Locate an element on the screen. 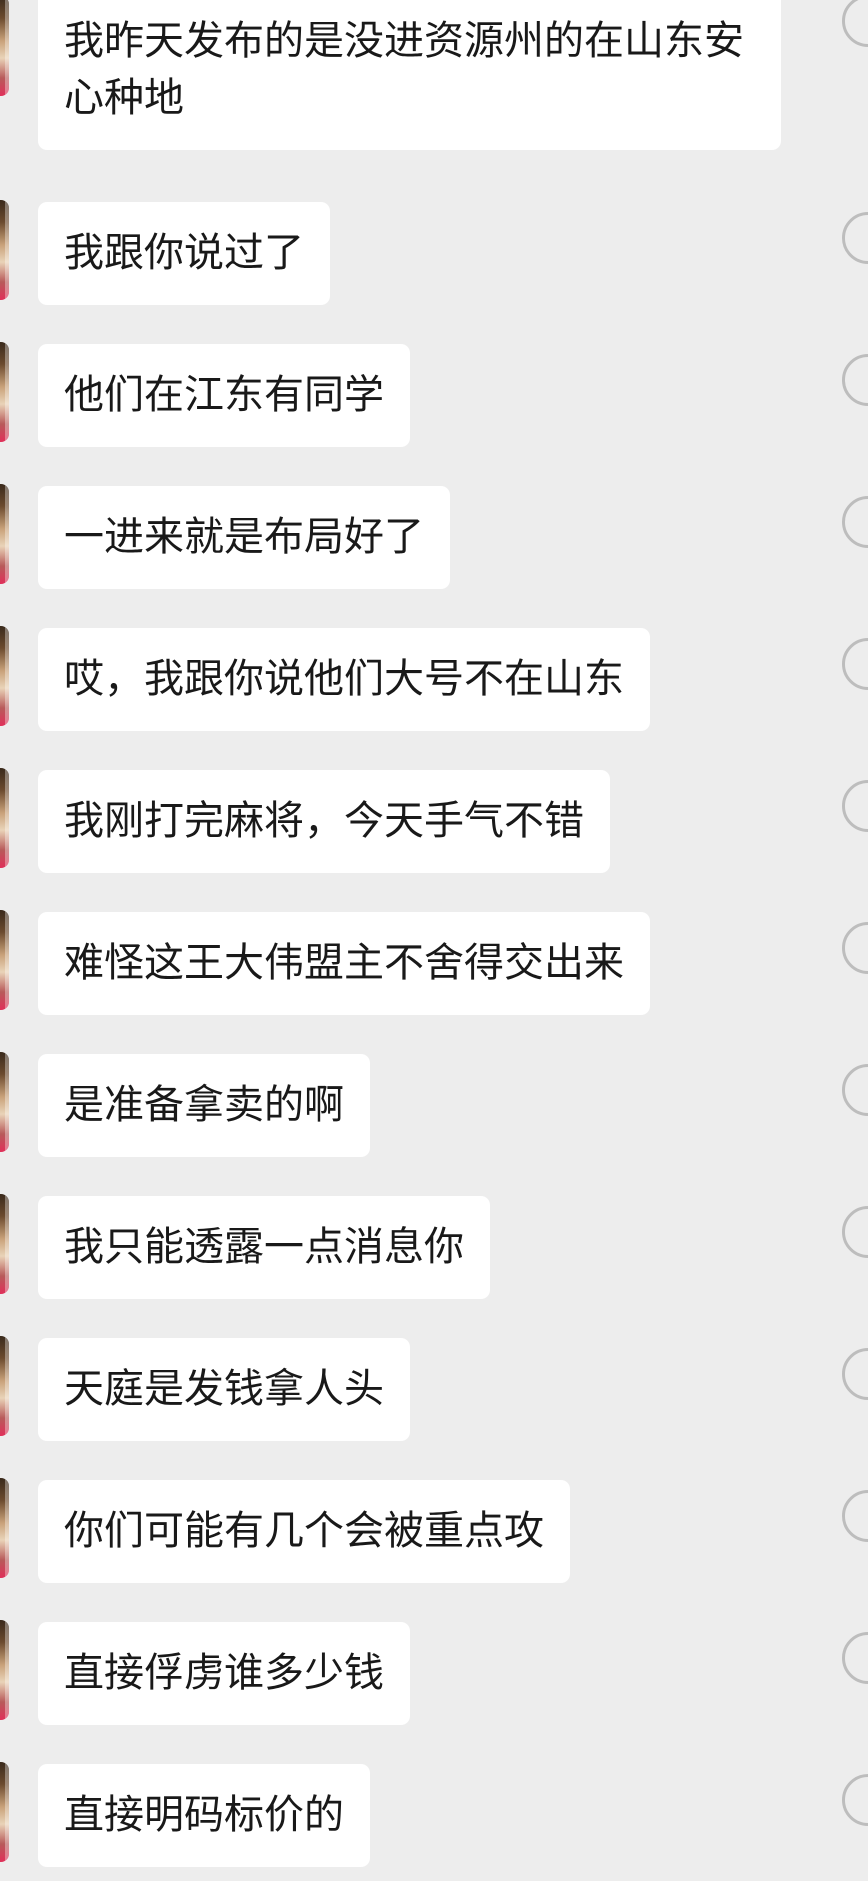  message-bubble: 直接俘虏谁多少钱 is located at coordinates (224, 1673).